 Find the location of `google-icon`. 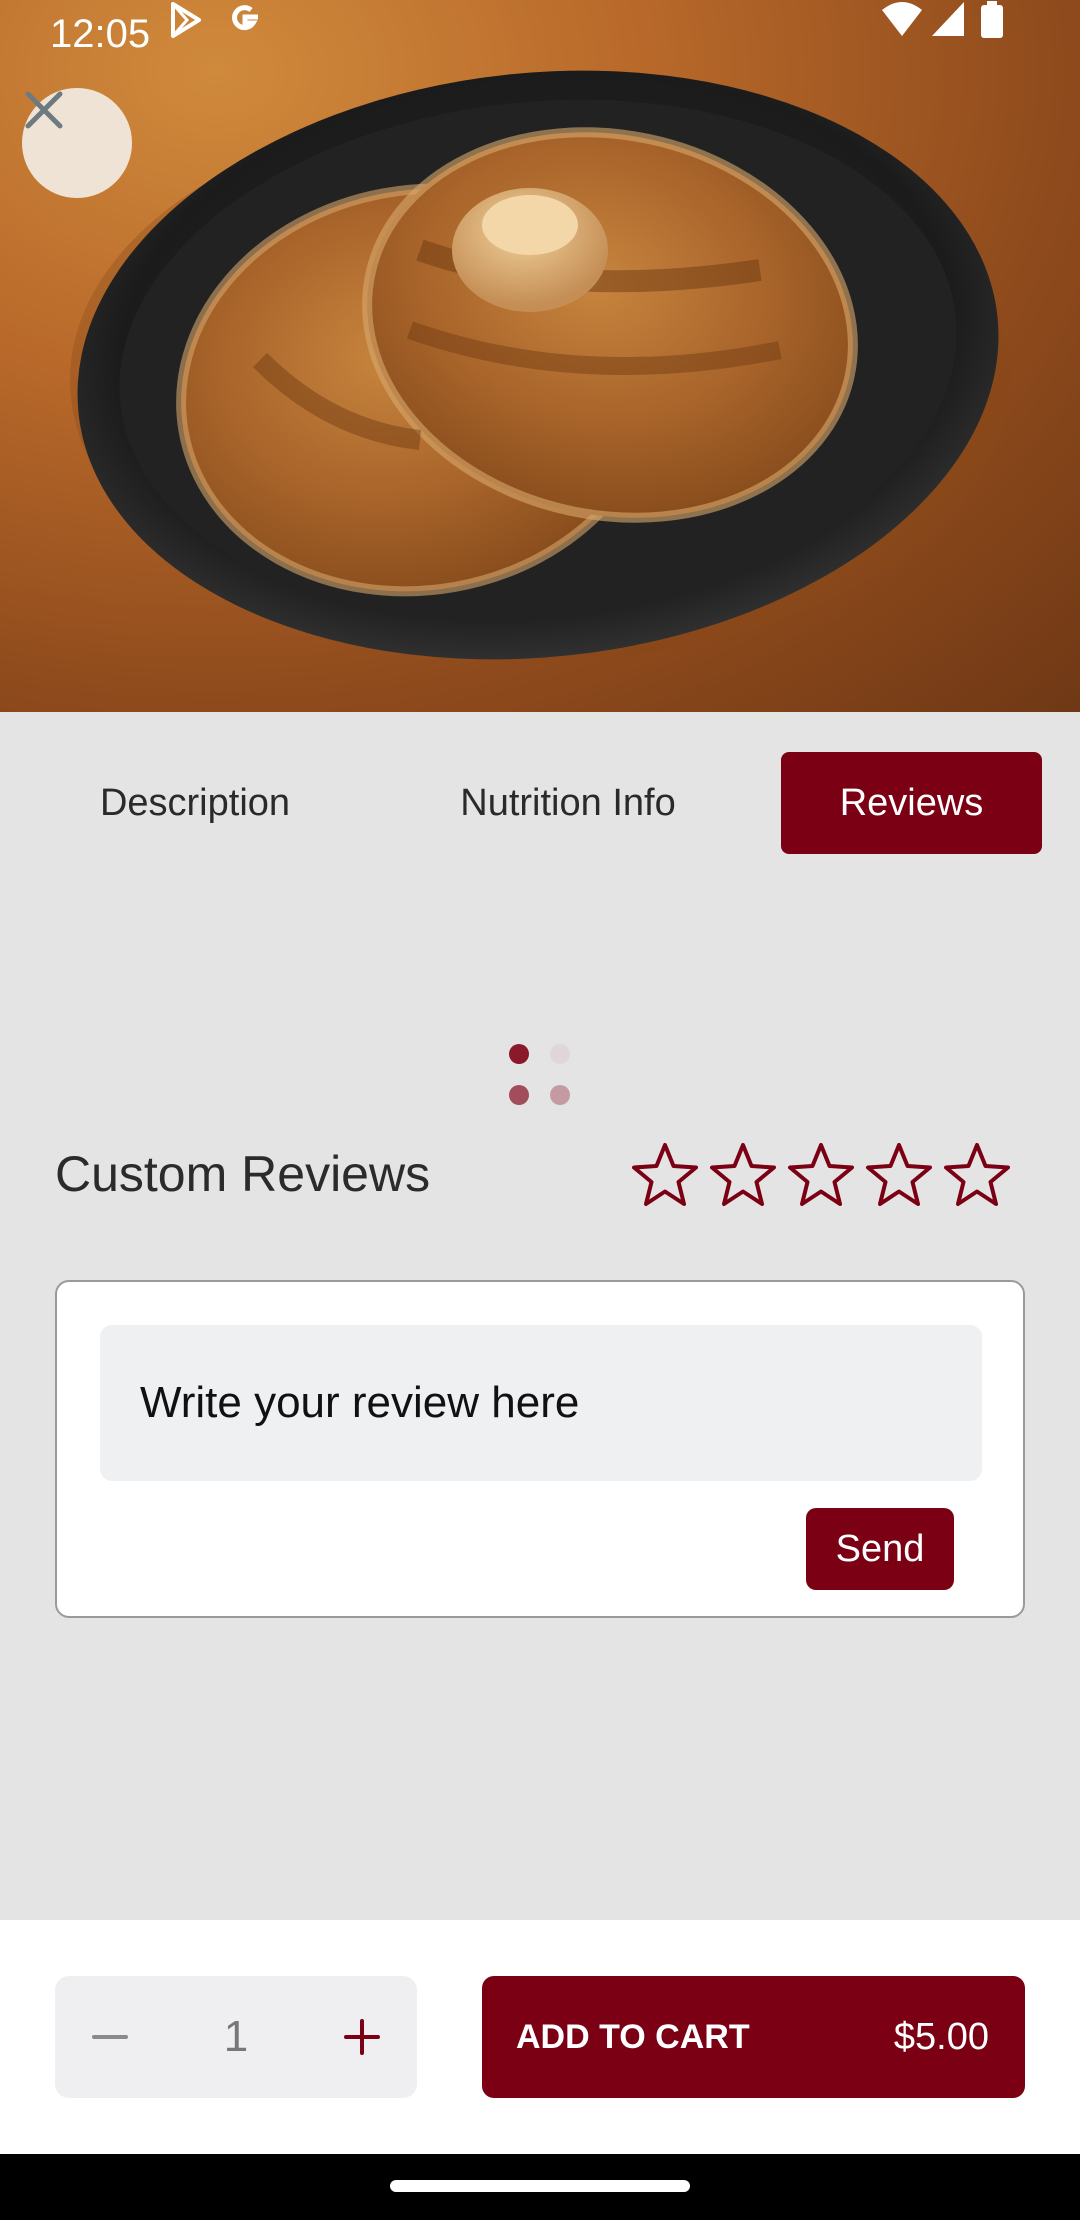

google-icon is located at coordinates (245, 18).